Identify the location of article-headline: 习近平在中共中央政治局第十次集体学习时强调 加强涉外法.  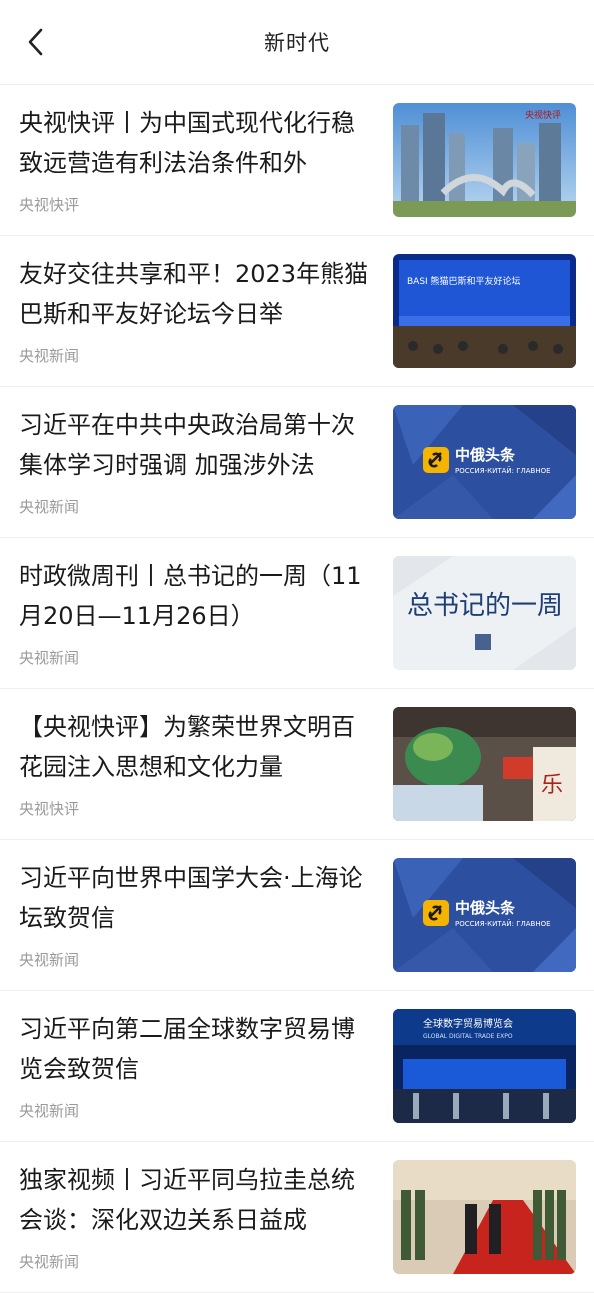
(187, 445).